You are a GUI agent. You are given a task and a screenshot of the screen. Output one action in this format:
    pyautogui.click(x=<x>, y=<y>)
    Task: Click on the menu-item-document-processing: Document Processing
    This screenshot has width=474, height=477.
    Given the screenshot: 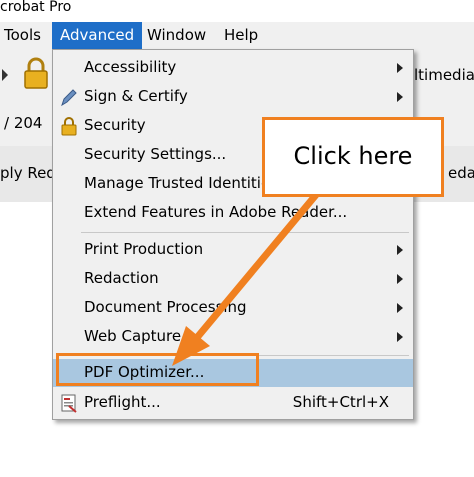 What is the action you would take?
    pyautogui.click(x=233, y=308)
    